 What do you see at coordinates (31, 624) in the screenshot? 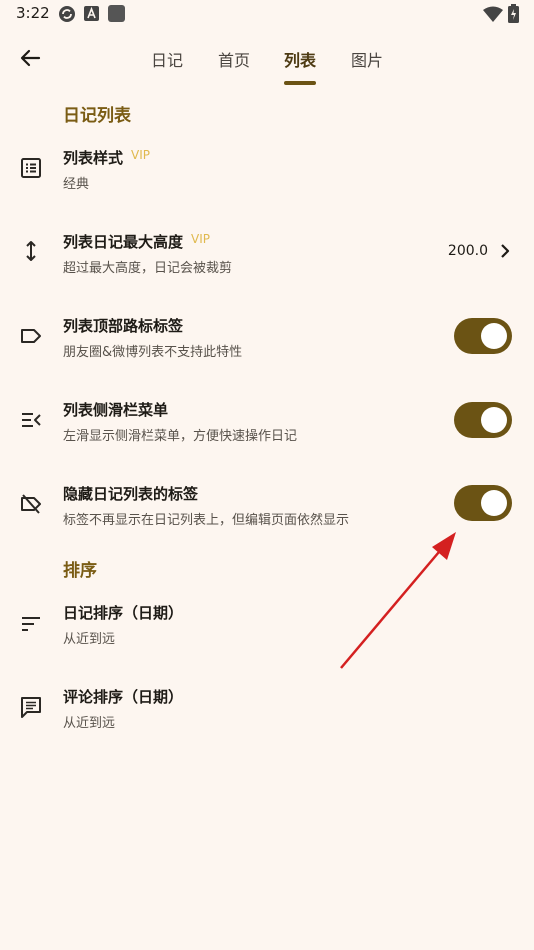
I see `sort-icon` at bounding box center [31, 624].